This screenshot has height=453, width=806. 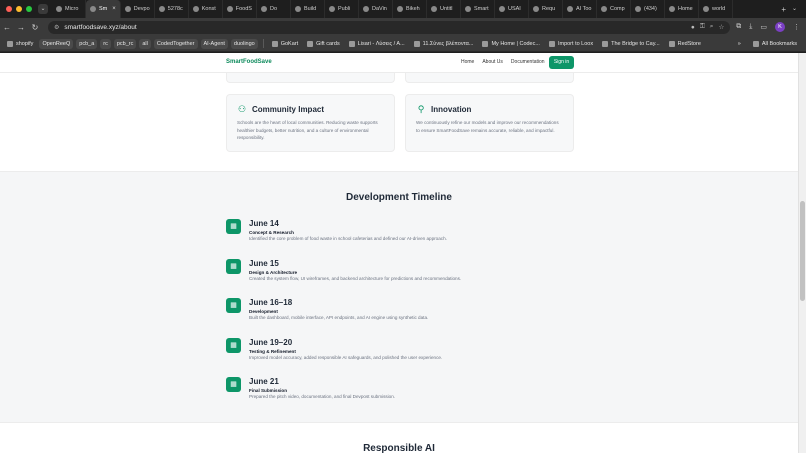 I want to click on sign-in-button: Sign in, so click(x=561, y=62).